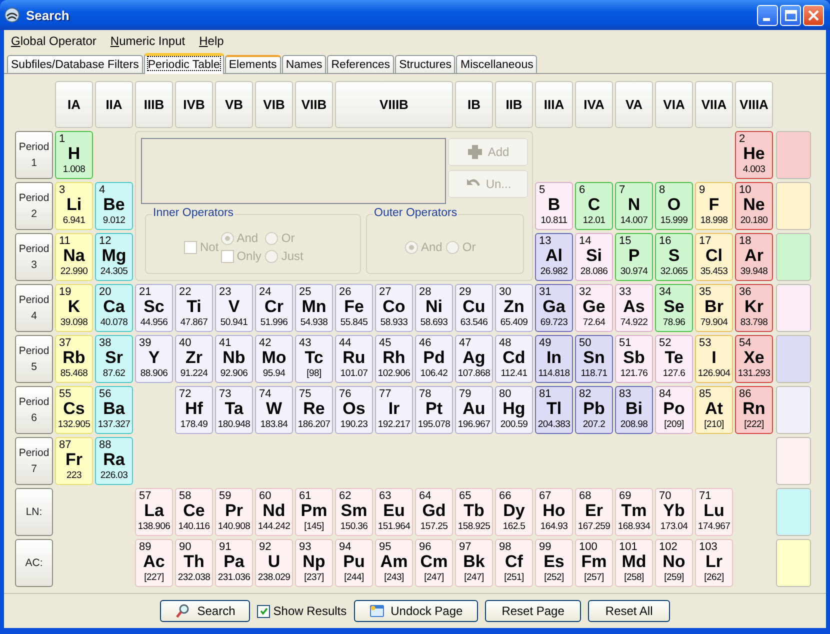  Describe the element at coordinates (114, 206) in the screenshot. I see `element-tile: 4 Be 9.012` at that location.